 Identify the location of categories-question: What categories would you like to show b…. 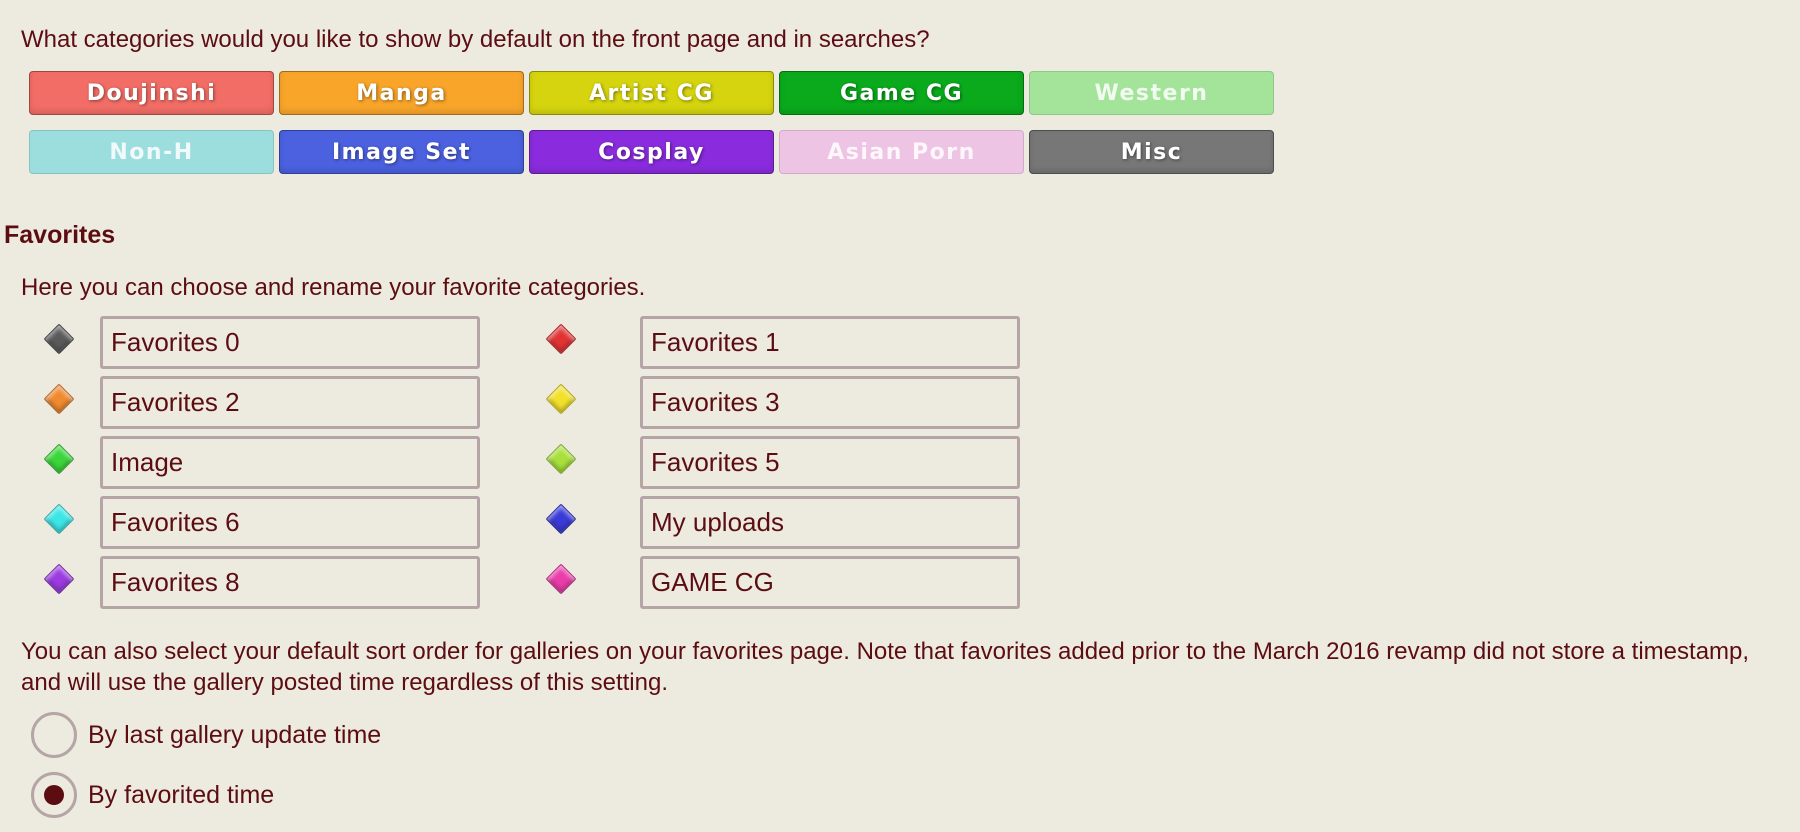
(475, 39).